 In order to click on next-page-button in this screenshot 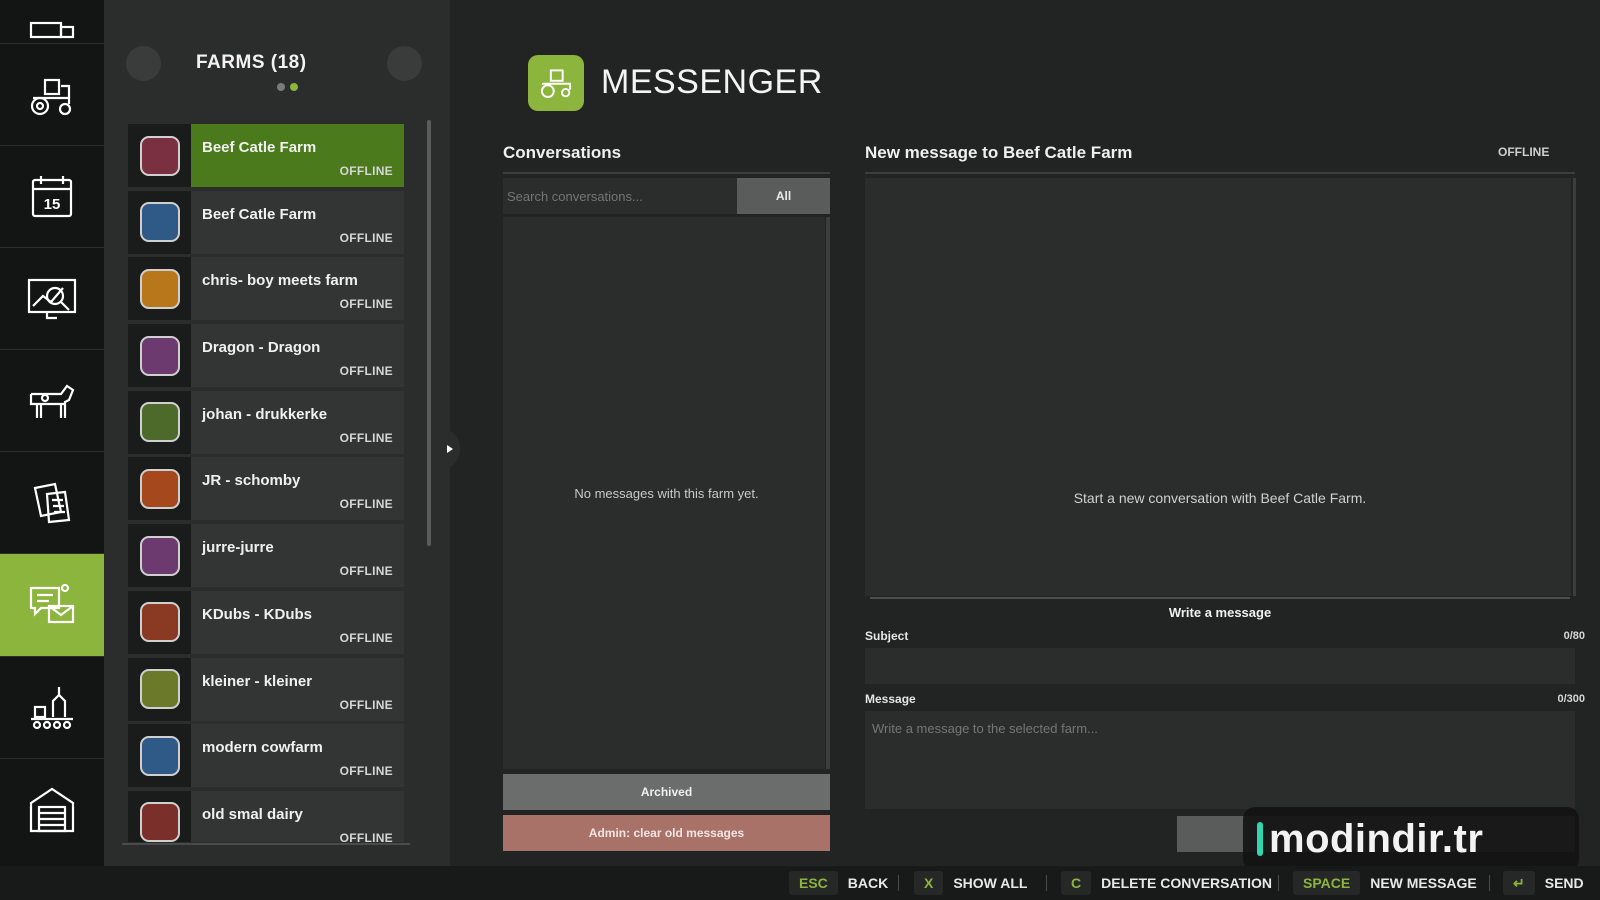, I will do `click(404, 63)`.